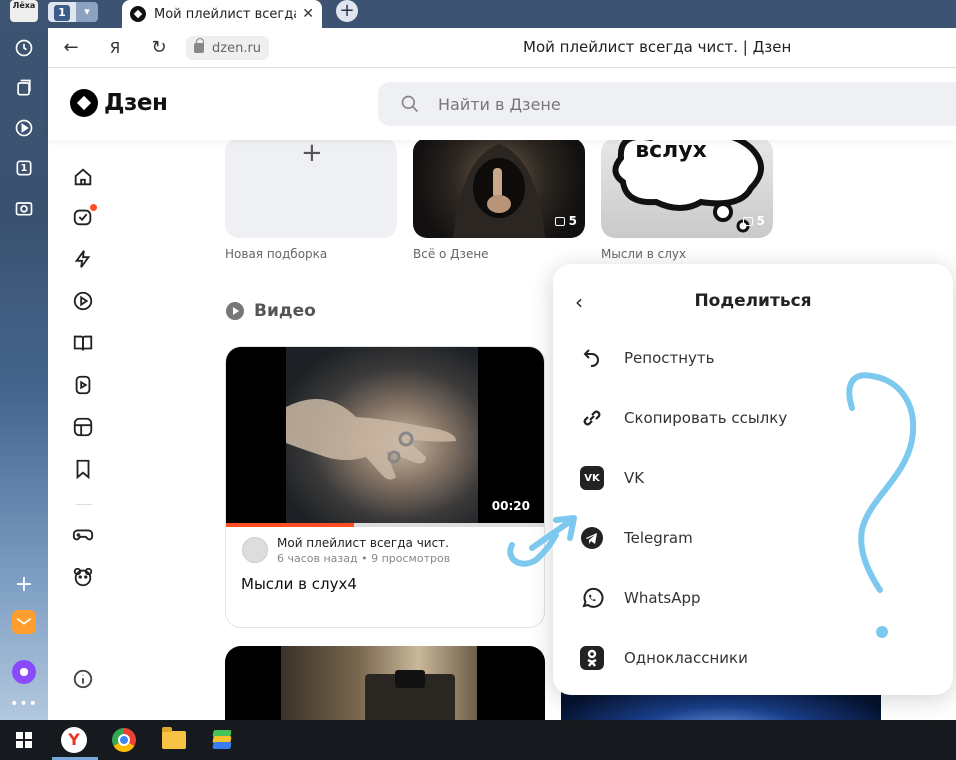 This screenshot has width=956, height=760. I want to click on bookmark-icon, so click(84, 470).